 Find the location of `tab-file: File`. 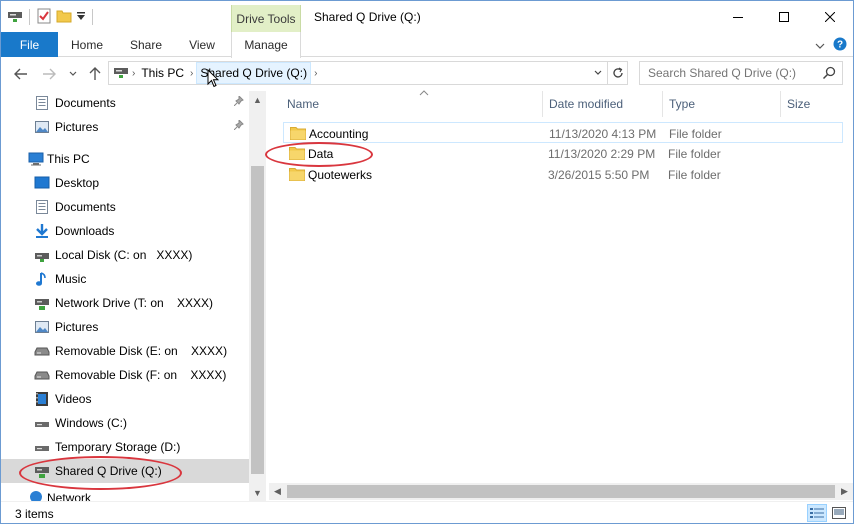

tab-file: File is located at coordinates (29, 44).